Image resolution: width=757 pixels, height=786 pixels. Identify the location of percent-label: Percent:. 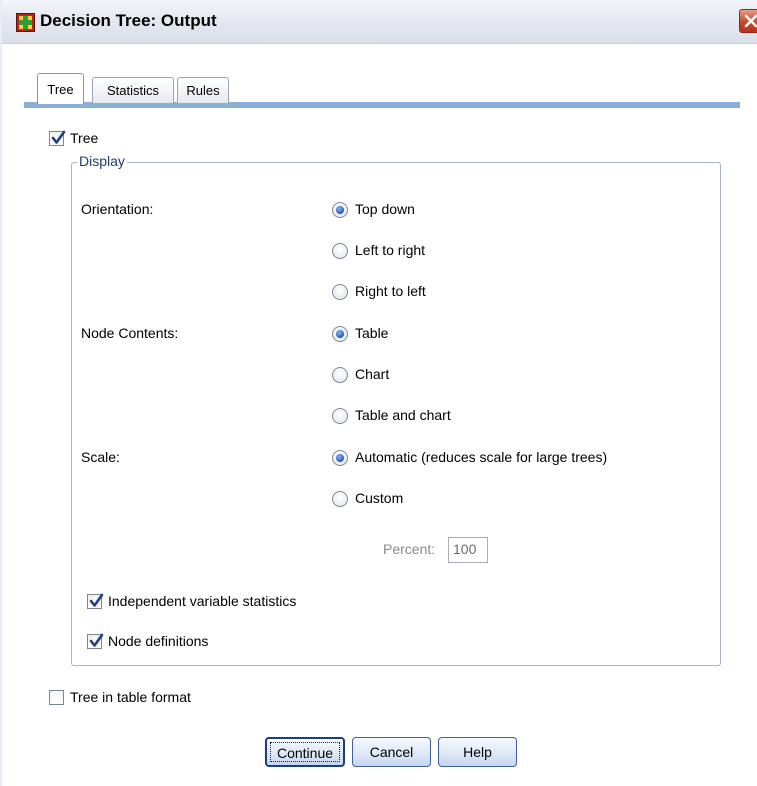
(409, 549).